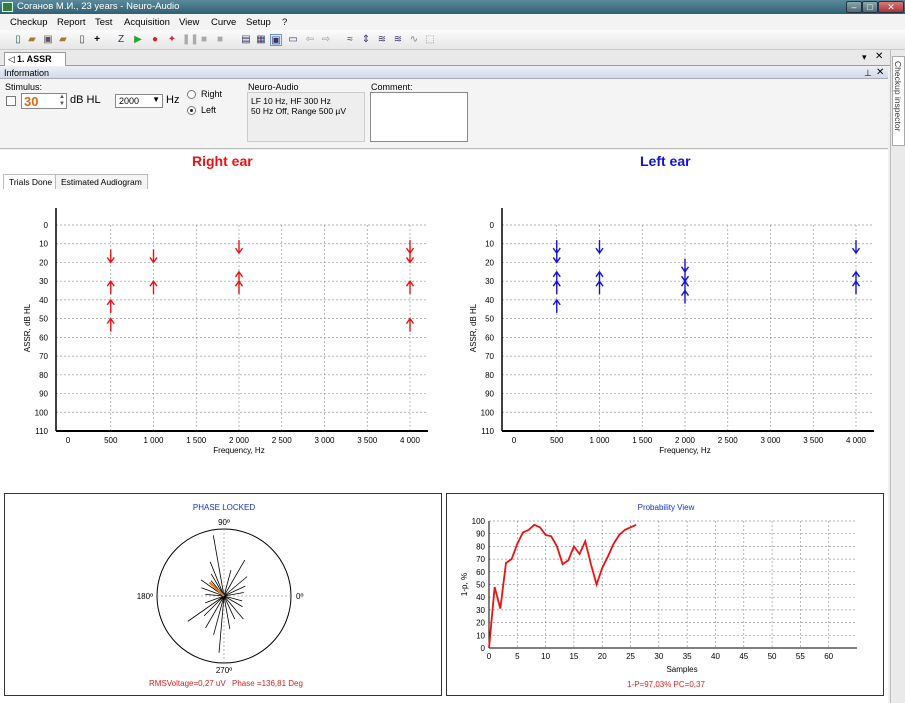 Image resolution: width=905 pixels, height=703 pixels. Describe the element at coordinates (414, 40) in the screenshot. I see `wave-icon: ∿` at that location.